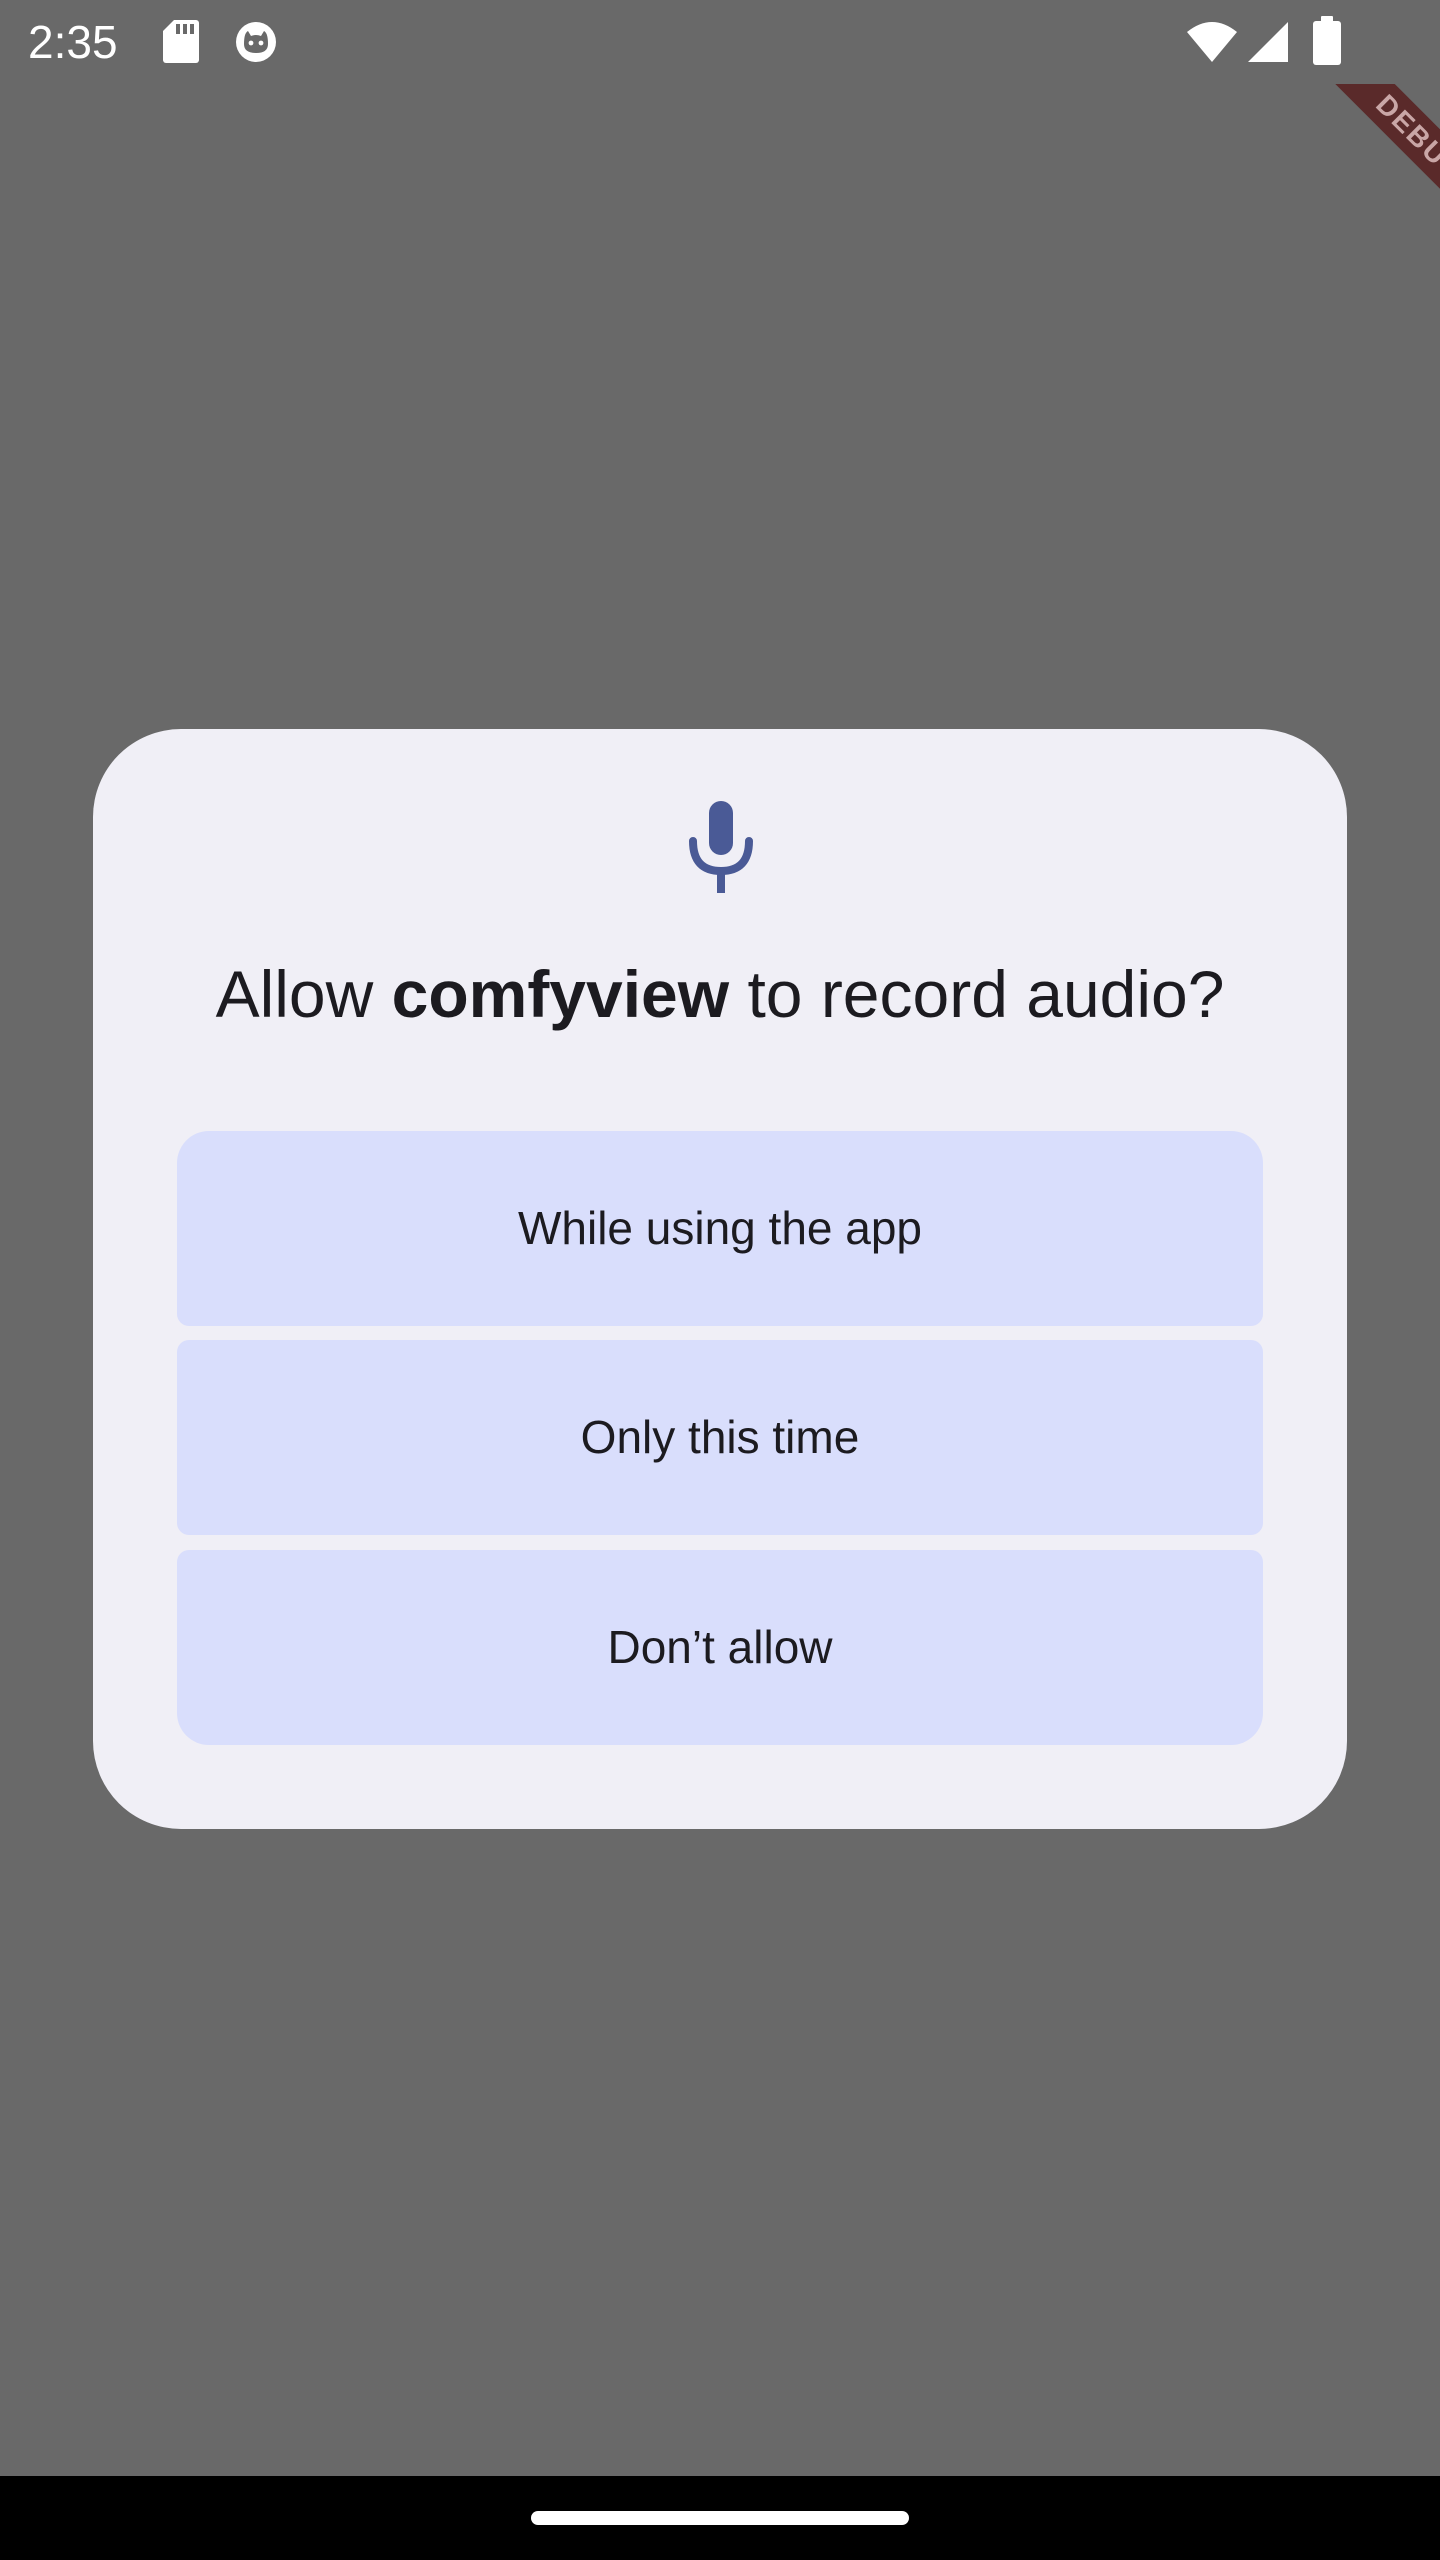 This screenshot has height=2560, width=1440. I want to click on home-gesture-handle, so click(720, 2518).